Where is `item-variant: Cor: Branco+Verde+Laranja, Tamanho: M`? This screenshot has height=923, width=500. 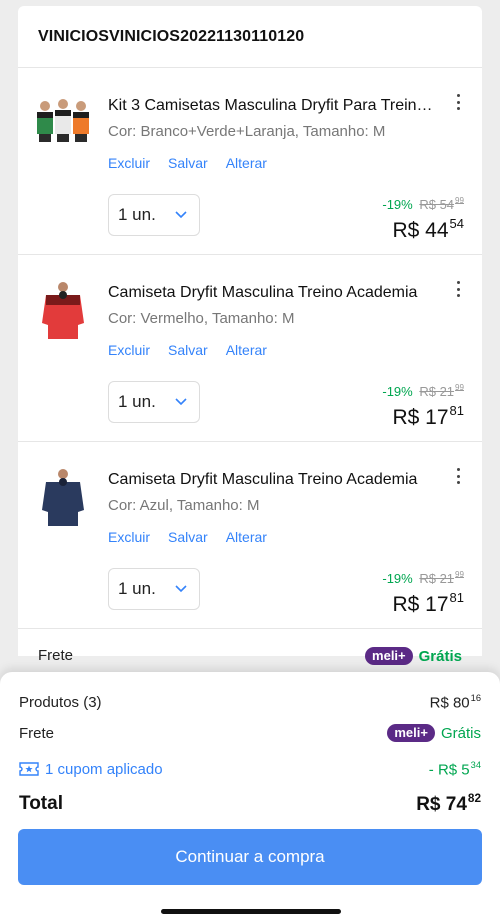 item-variant: Cor: Branco+Verde+Laranja, Tamanho: M is located at coordinates (247, 131).